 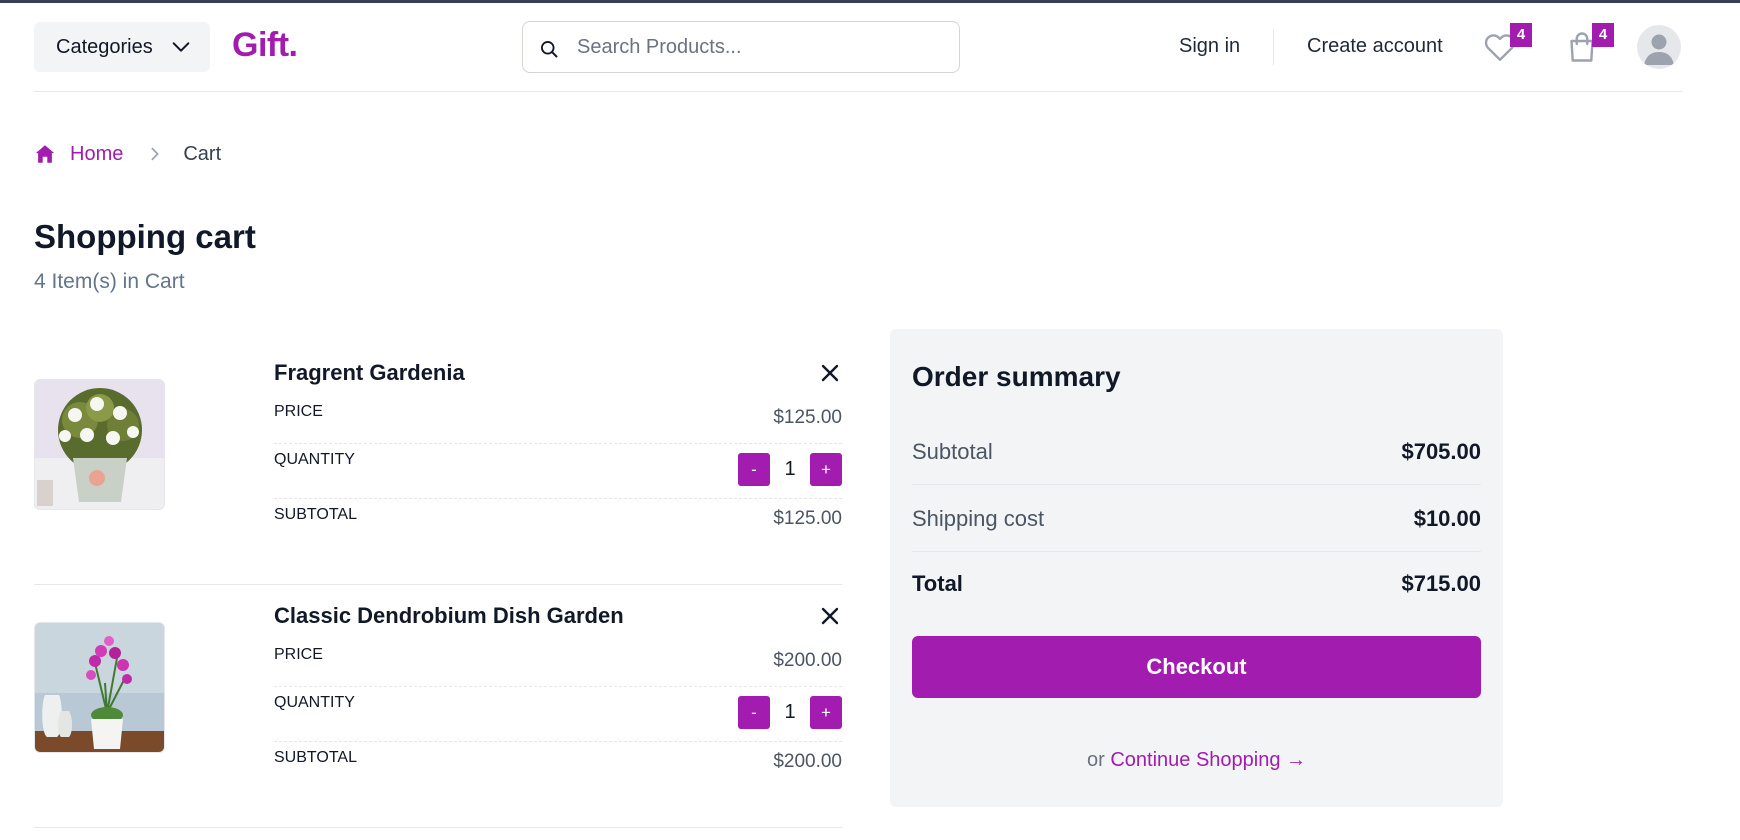 What do you see at coordinates (97, 153) in the screenshot?
I see `breadcrumb-home-label: Home` at bounding box center [97, 153].